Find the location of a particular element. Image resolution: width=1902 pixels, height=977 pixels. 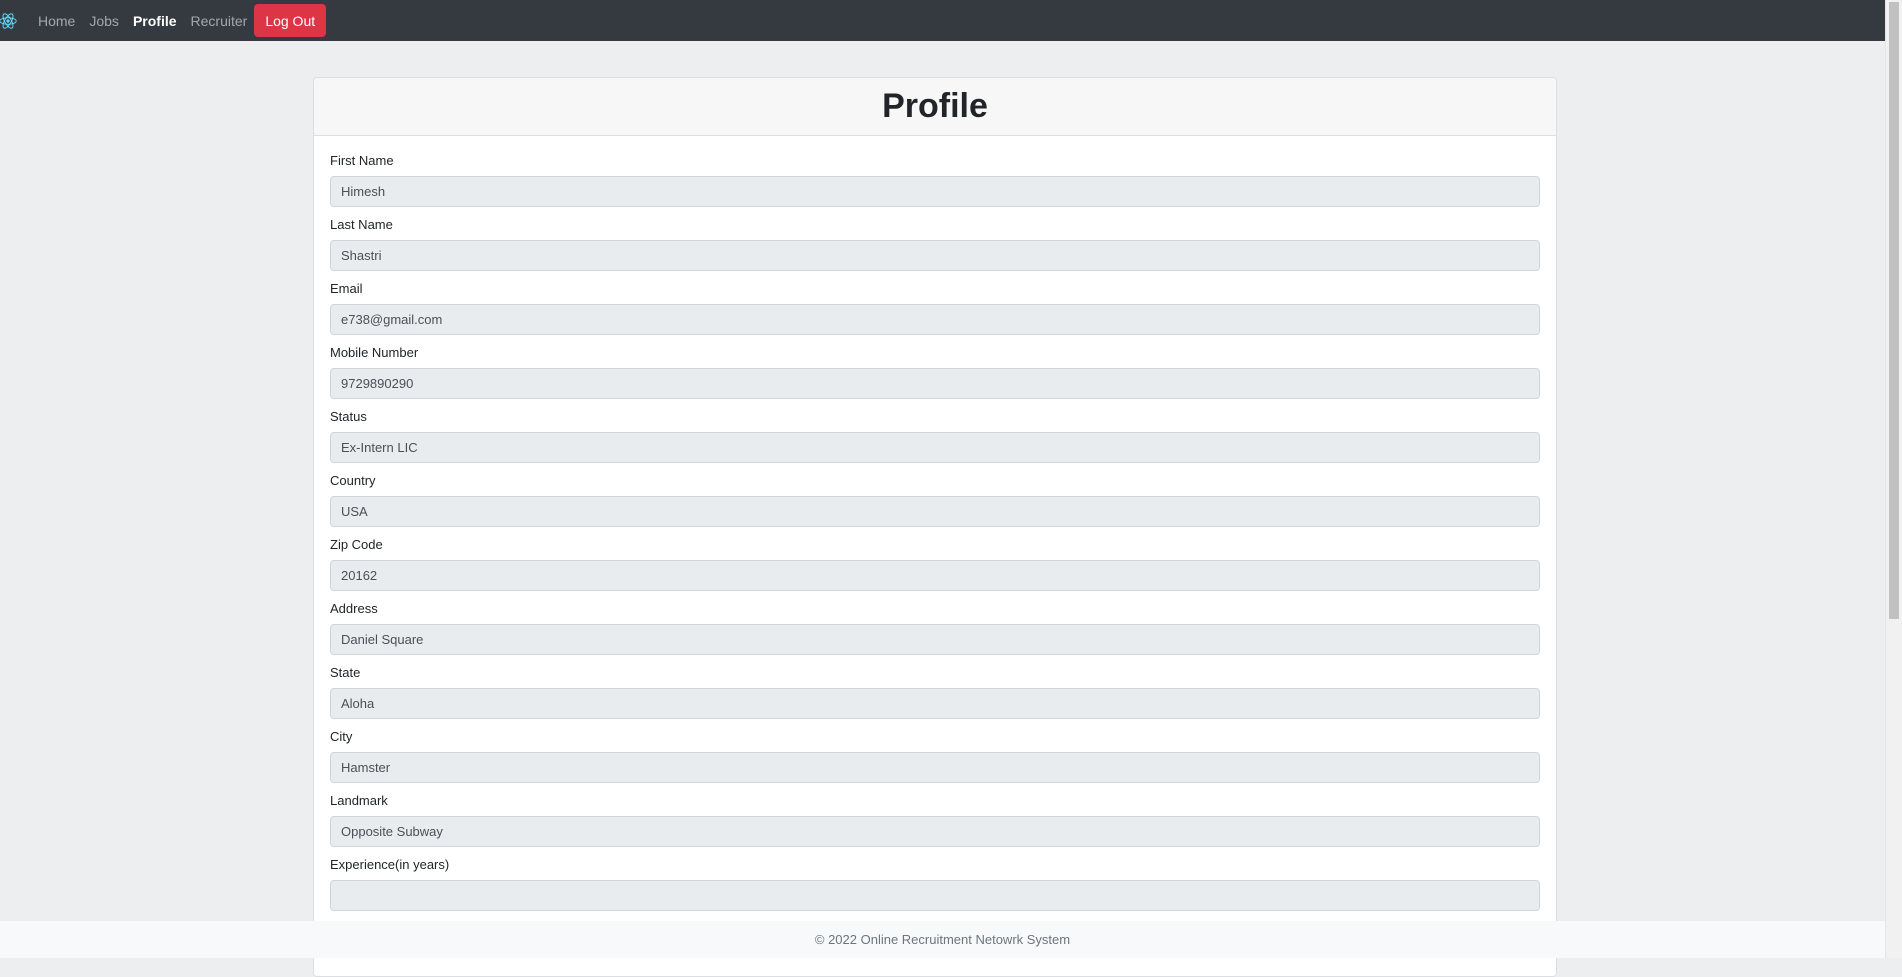

field-address: Address is located at coordinates (935, 628).